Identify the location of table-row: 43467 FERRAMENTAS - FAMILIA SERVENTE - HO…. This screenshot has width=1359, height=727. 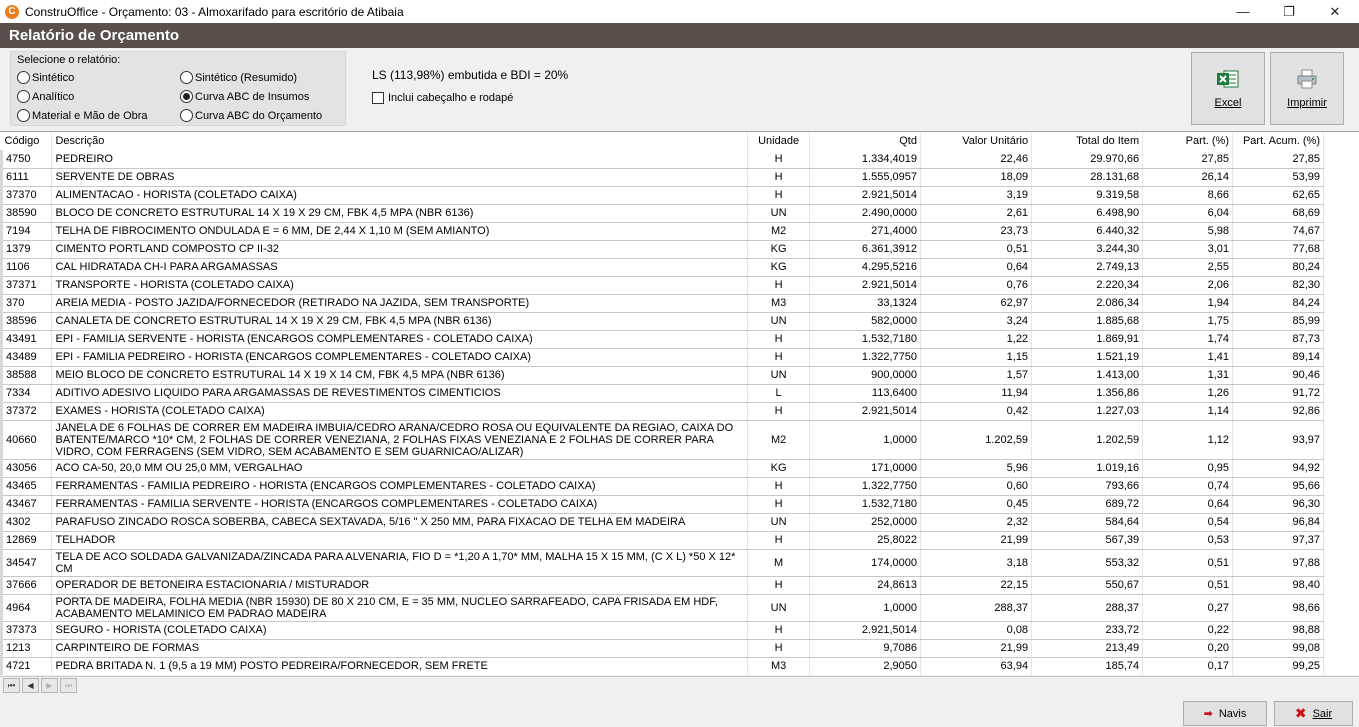
(662, 504).